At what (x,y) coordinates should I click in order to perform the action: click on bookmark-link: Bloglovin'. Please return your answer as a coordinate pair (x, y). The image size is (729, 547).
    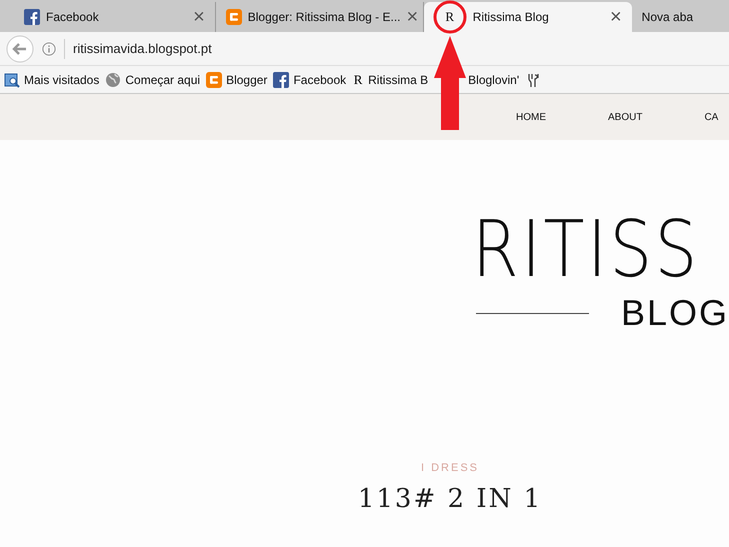
    Looking at the image, I should click on (494, 79).